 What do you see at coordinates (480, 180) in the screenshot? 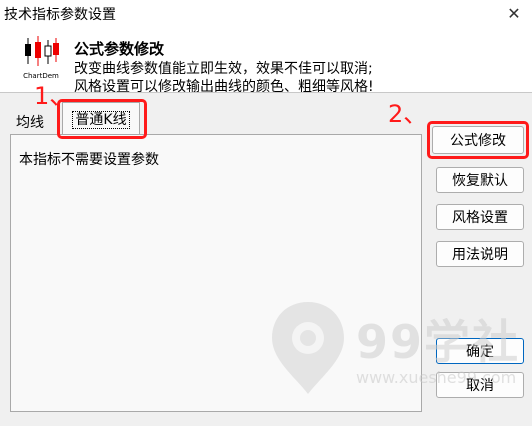
I see `restore-default-button: 恢复默认` at bounding box center [480, 180].